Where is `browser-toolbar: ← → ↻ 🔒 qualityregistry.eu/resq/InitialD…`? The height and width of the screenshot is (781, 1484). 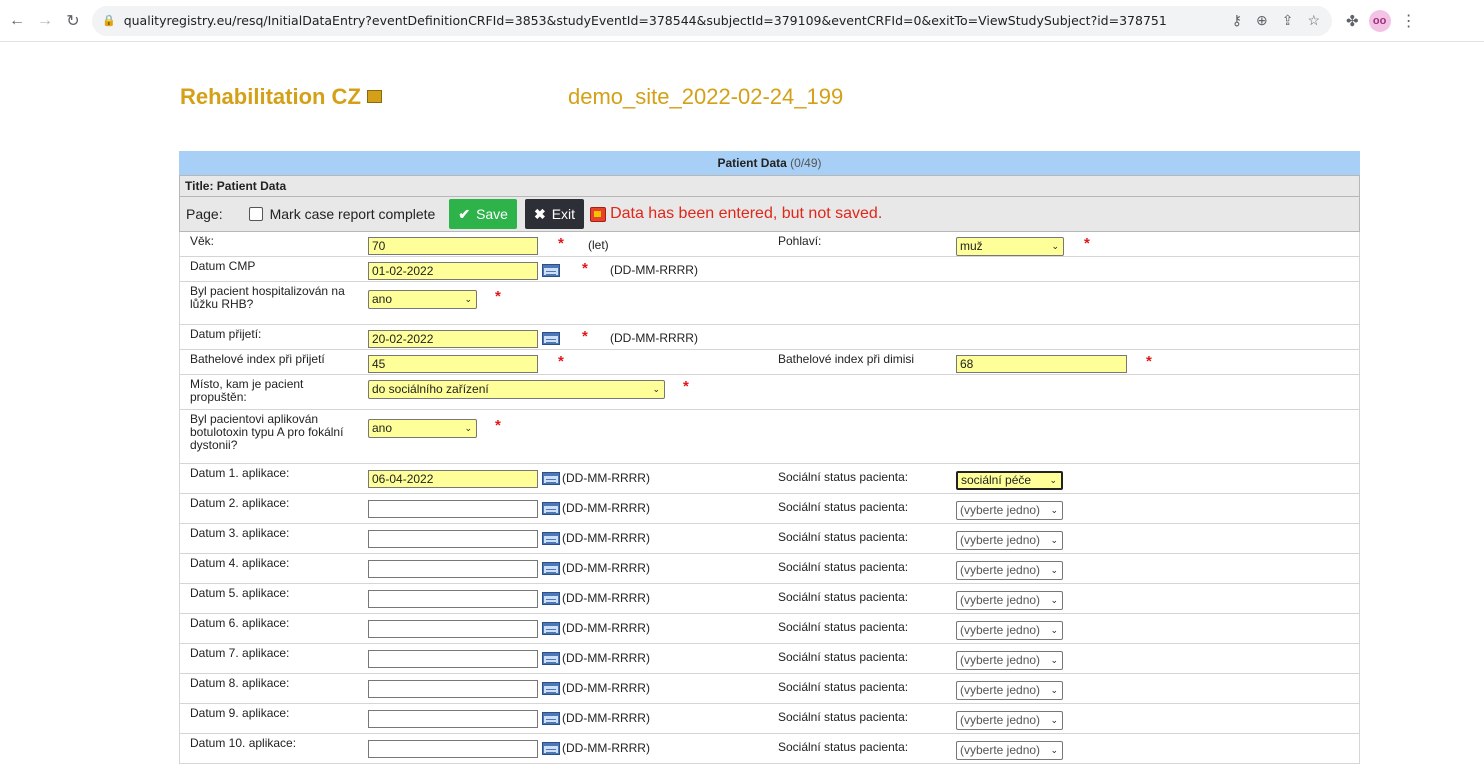 browser-toolbar: ← → ↻ 🔒 qualityregistry.eu/resq/InitialD… is located at coordinates (742, 21).